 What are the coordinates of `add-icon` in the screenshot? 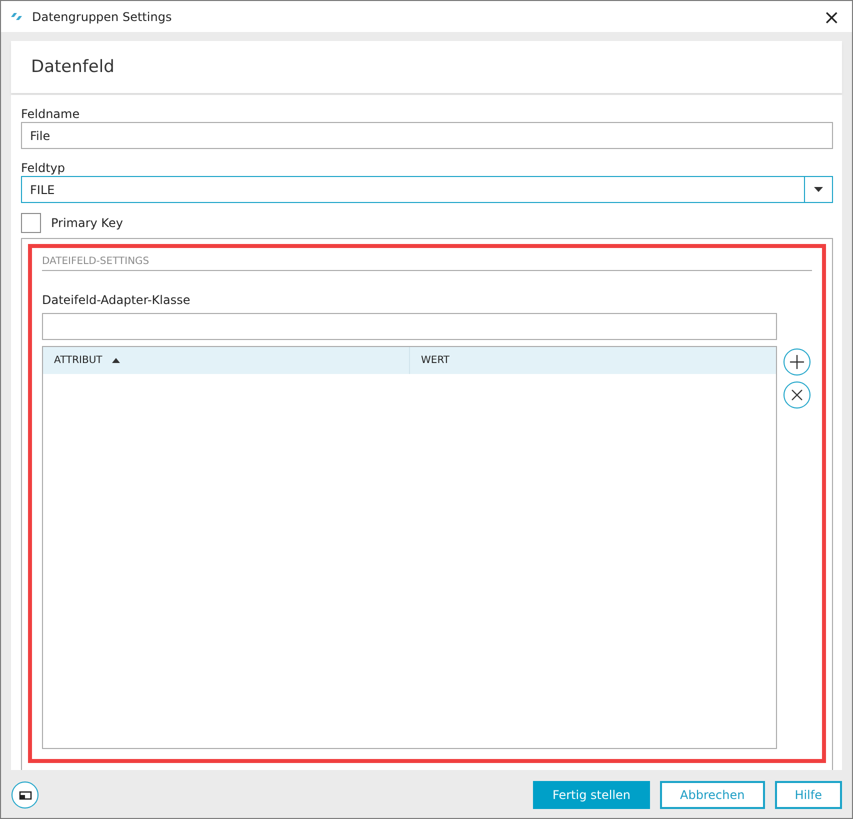 It's located at (797, 362).